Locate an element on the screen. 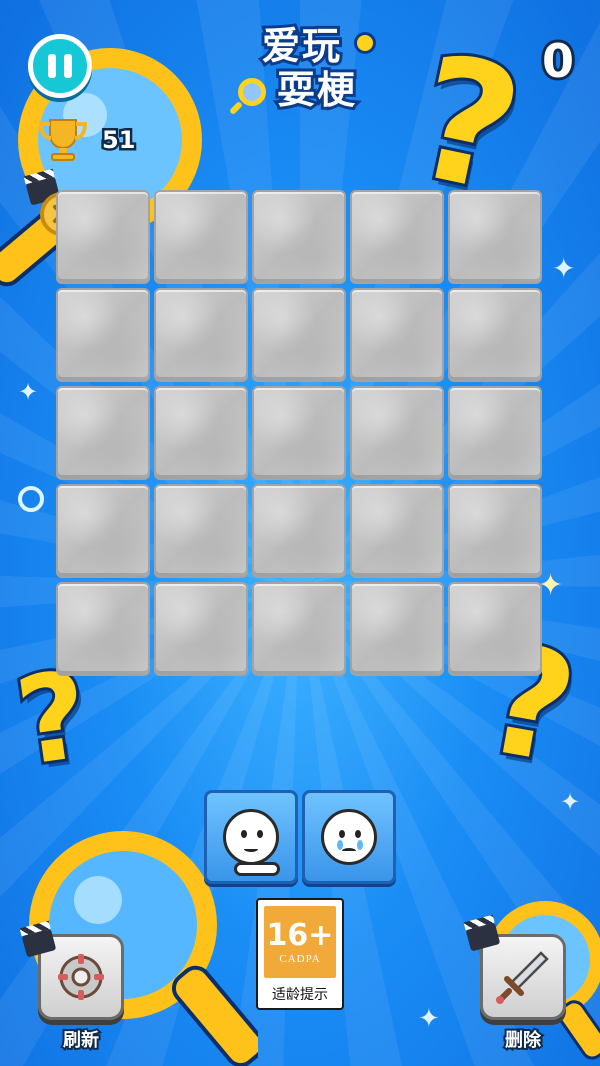 This screenshot has width=600, height=1066. crying-face-icon is located at coordinates (349, 837).